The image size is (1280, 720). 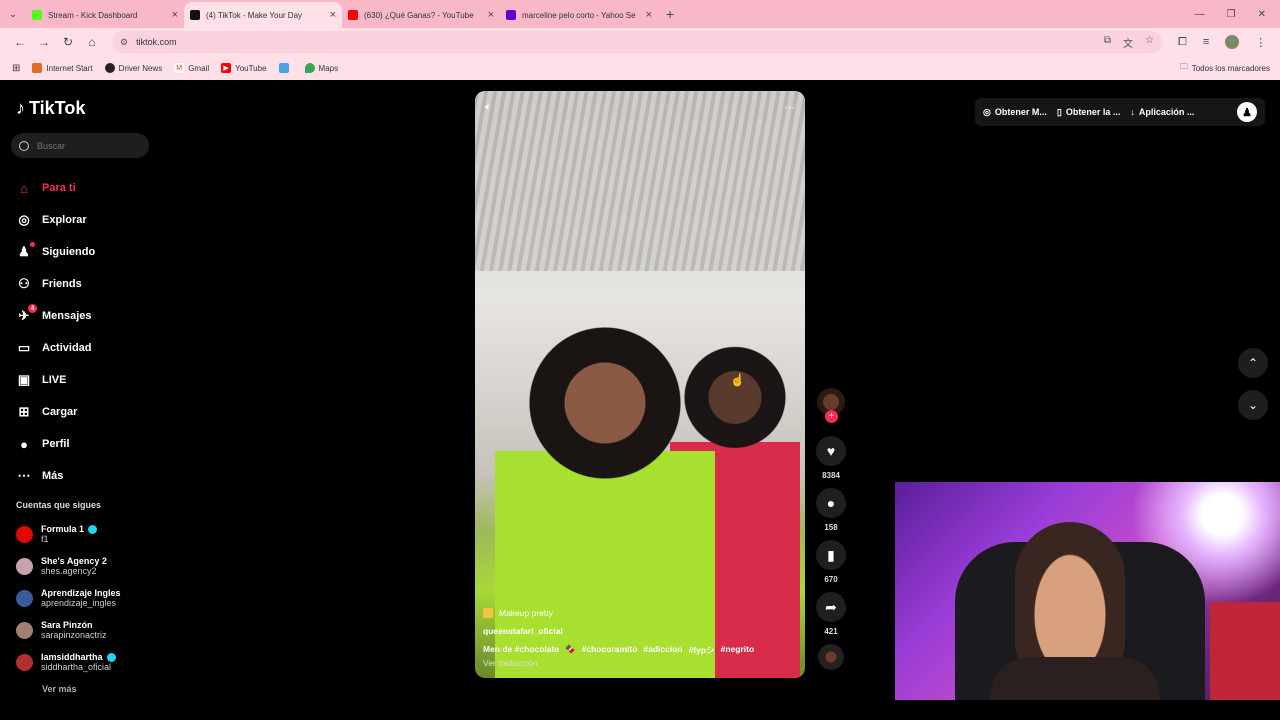 I want to click on hashtag: 🍫, so click(x=570, y=650).